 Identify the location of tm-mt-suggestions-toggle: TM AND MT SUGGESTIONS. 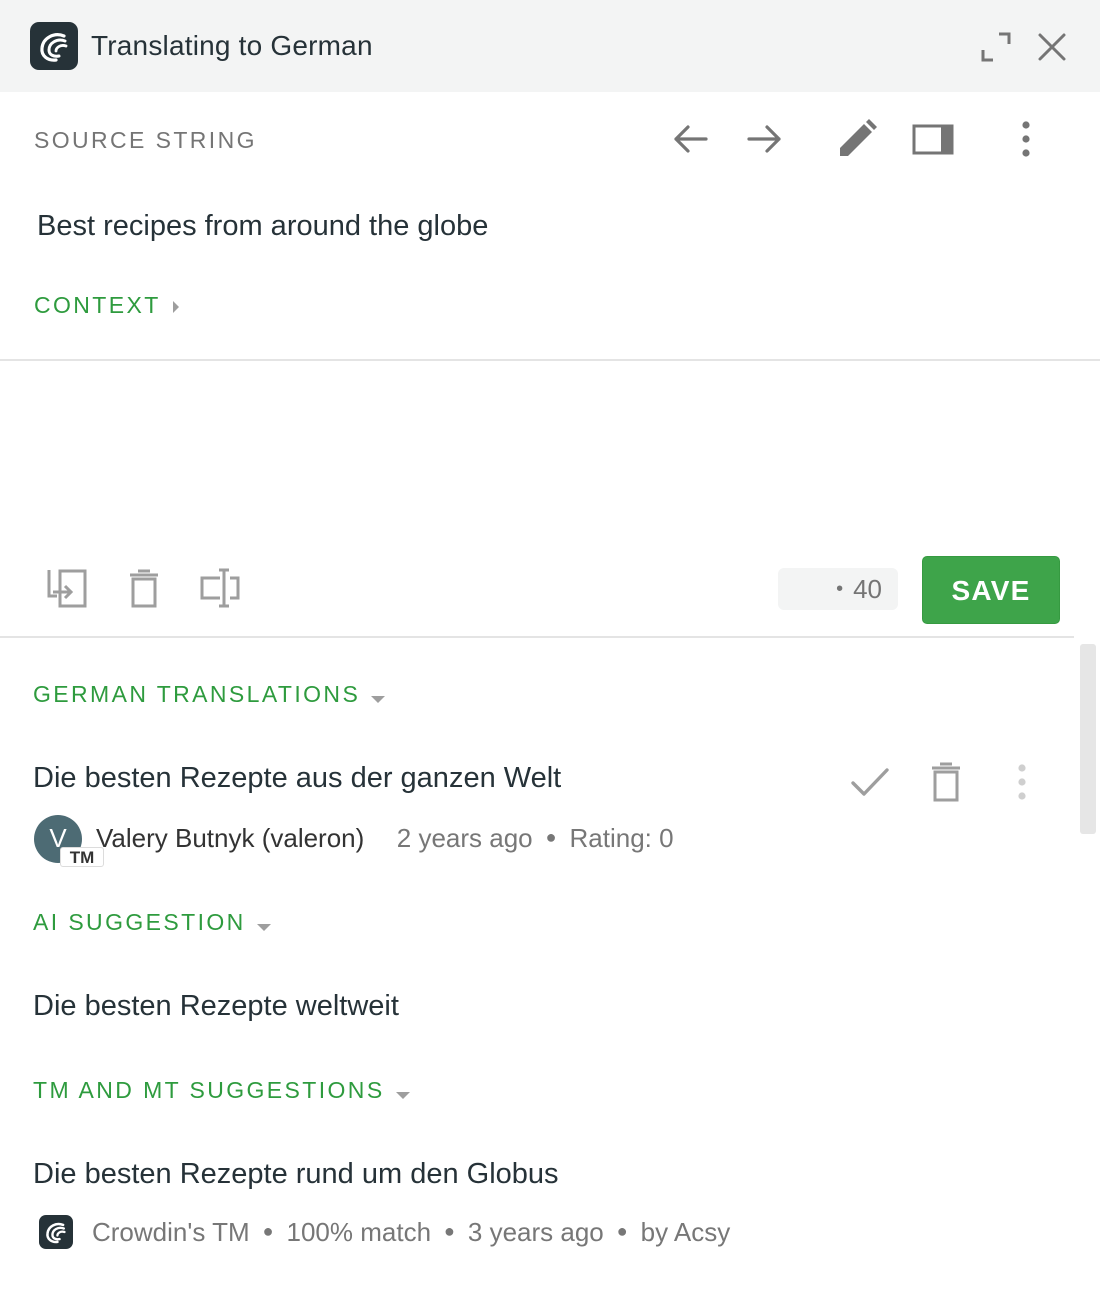
(222, 1091).